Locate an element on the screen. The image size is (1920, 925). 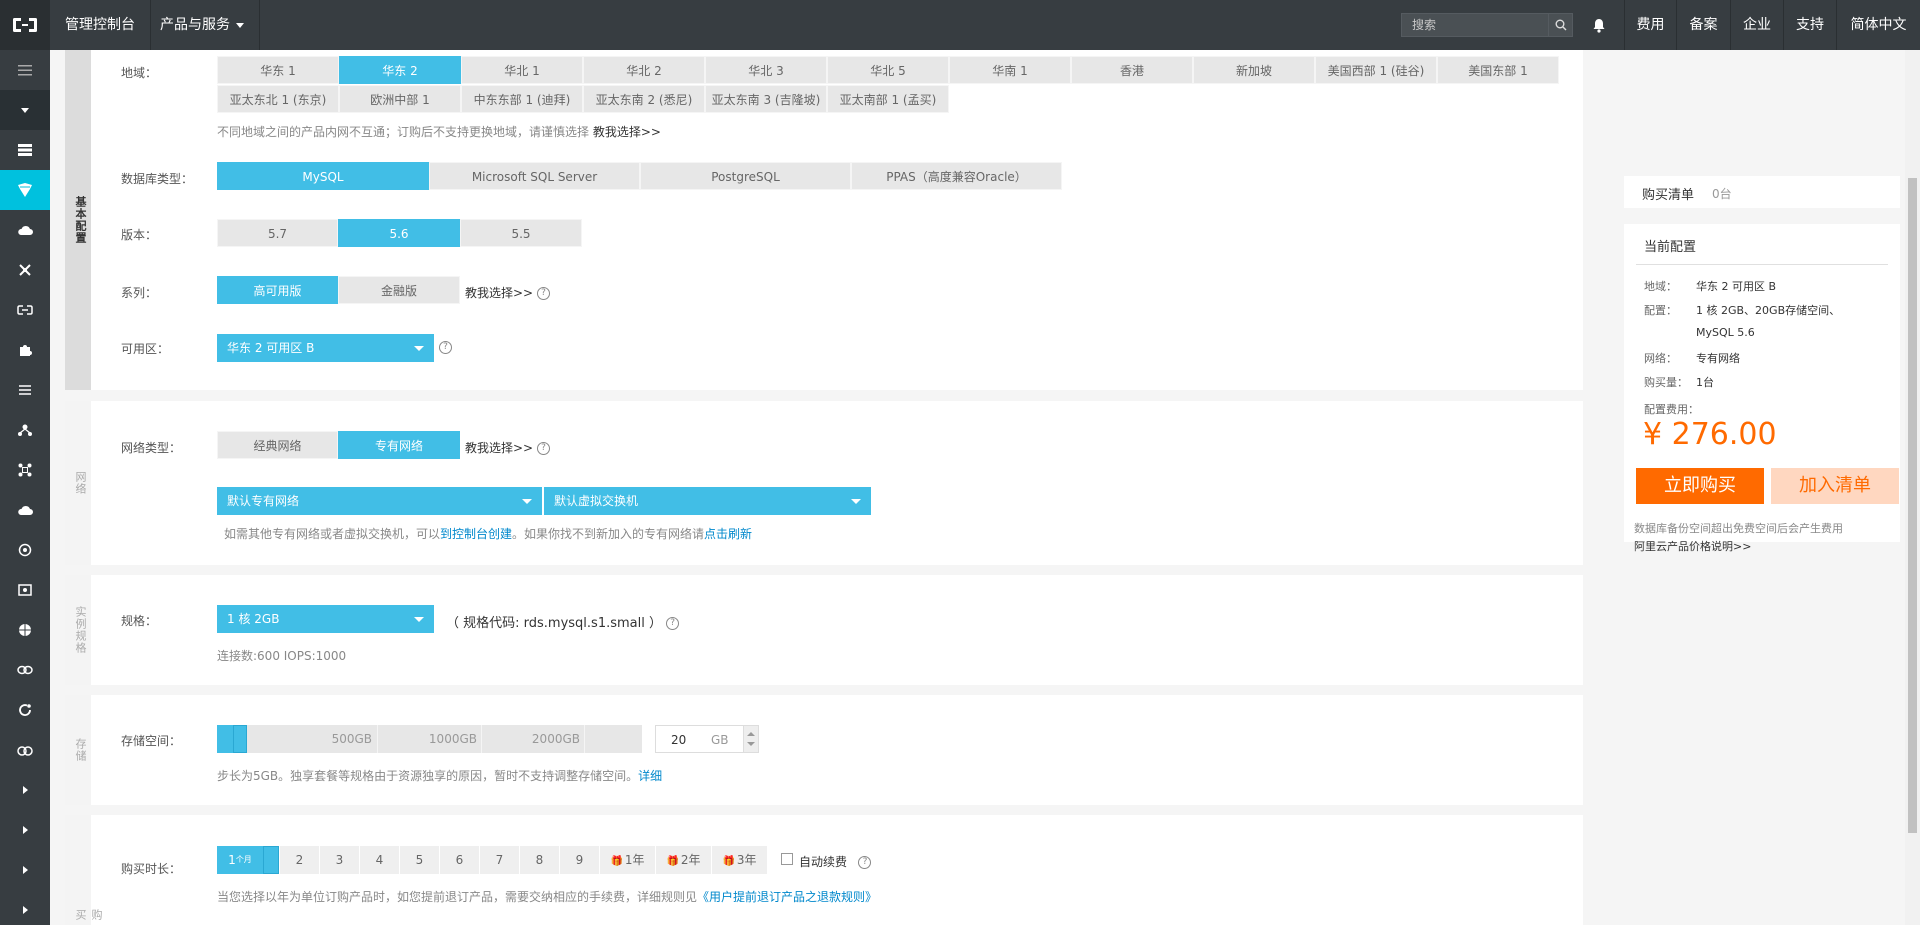
region-option: 华东 1 is located at coordinates (278, 70).